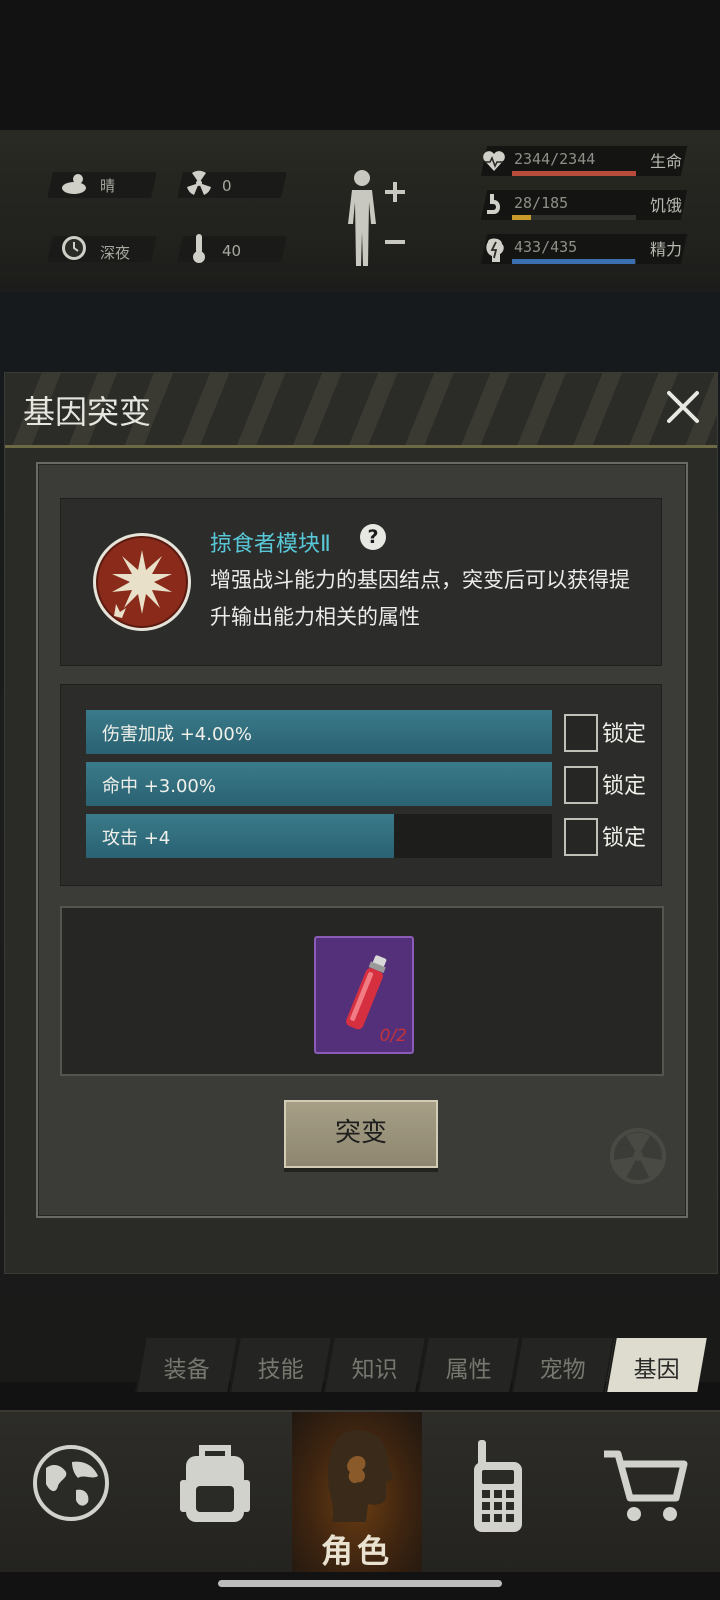 The height and width of the screenshot is (1600, 720). I want to click on weather-text: 晴, so click(108, 186).